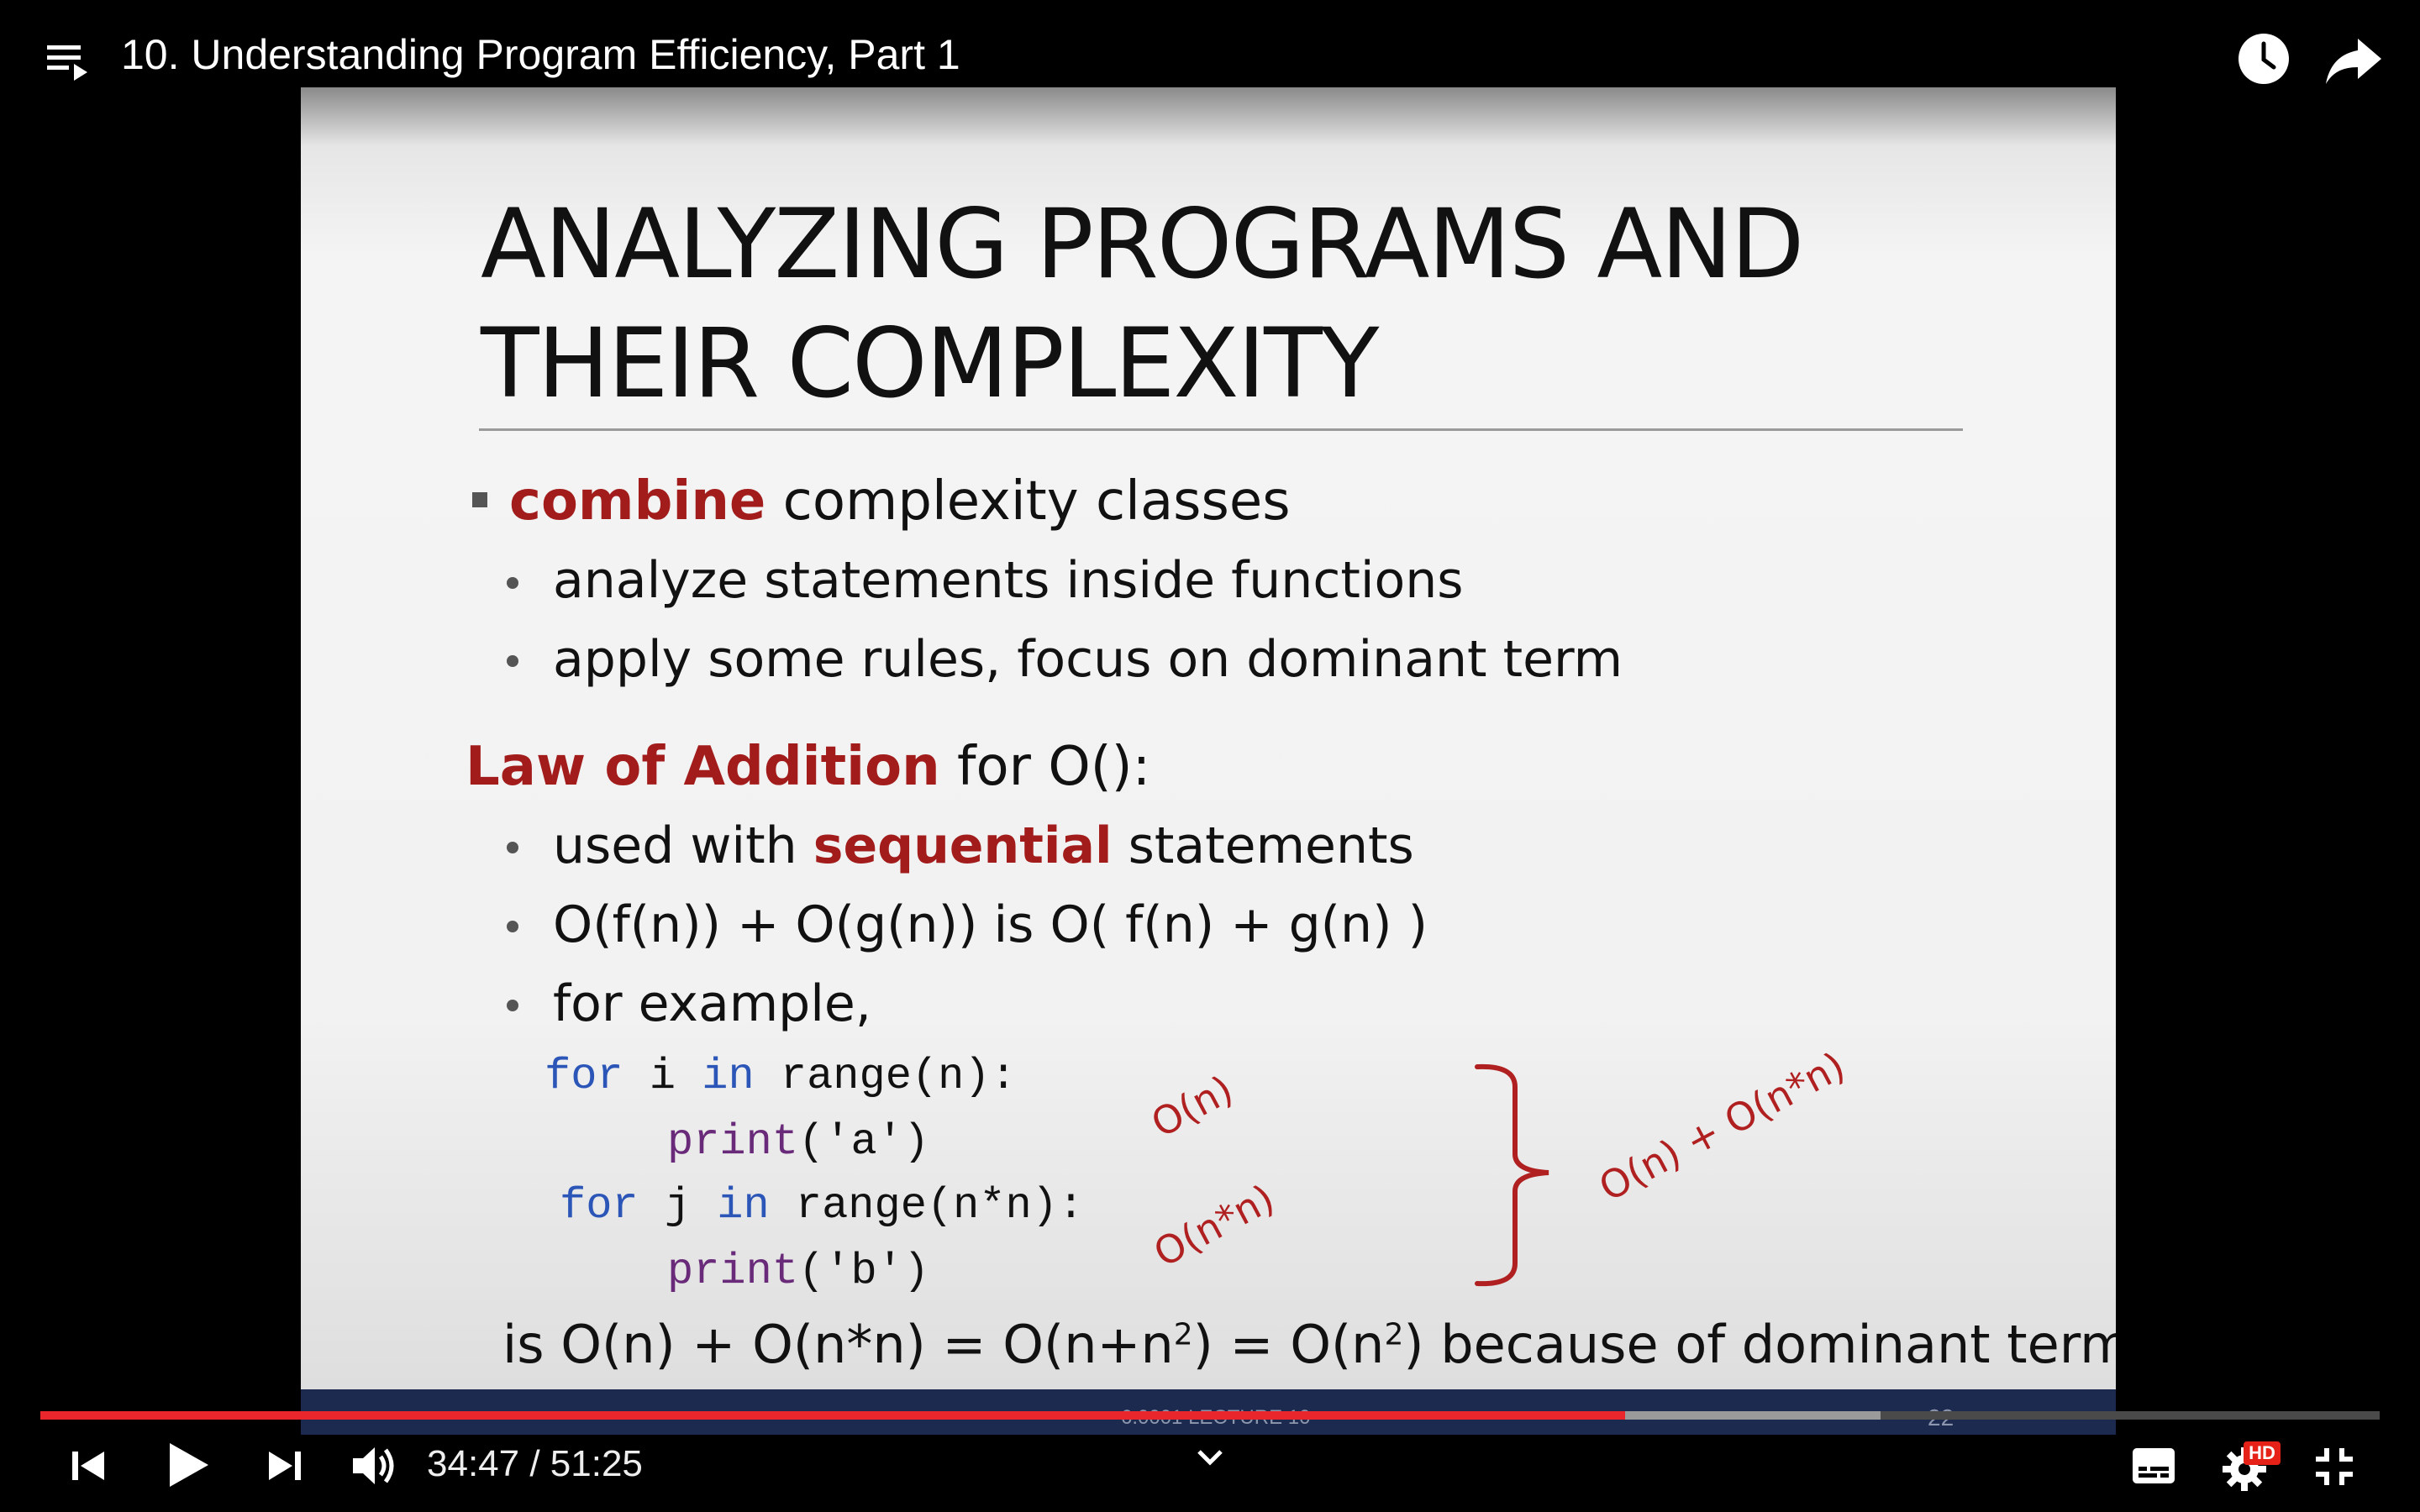 This screenshot has width=2420, height=1512. I want to click on clock-icon, so click(2264, 59).